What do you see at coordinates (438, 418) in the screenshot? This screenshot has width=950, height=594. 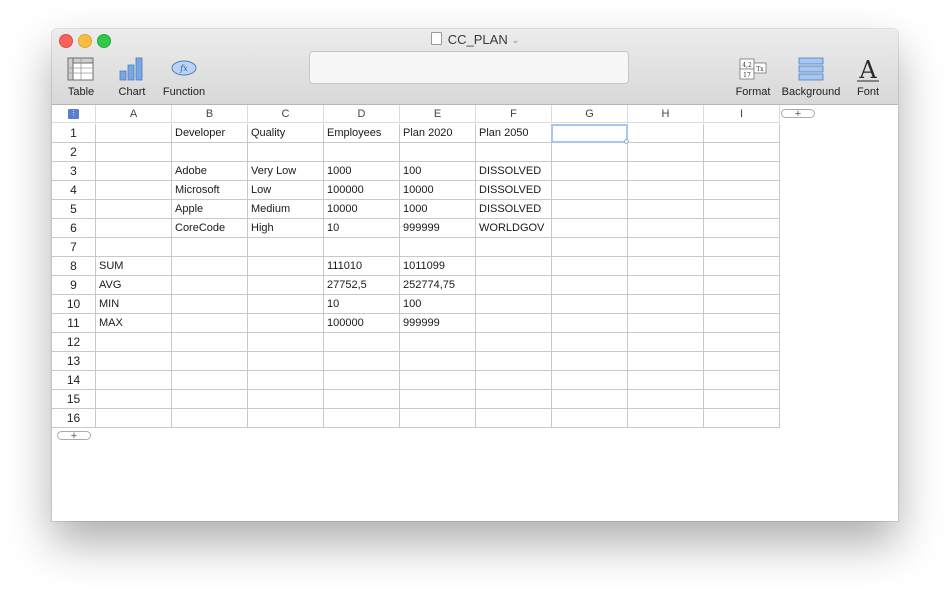 I see `cell-e16` at bounding box center [438, 418].